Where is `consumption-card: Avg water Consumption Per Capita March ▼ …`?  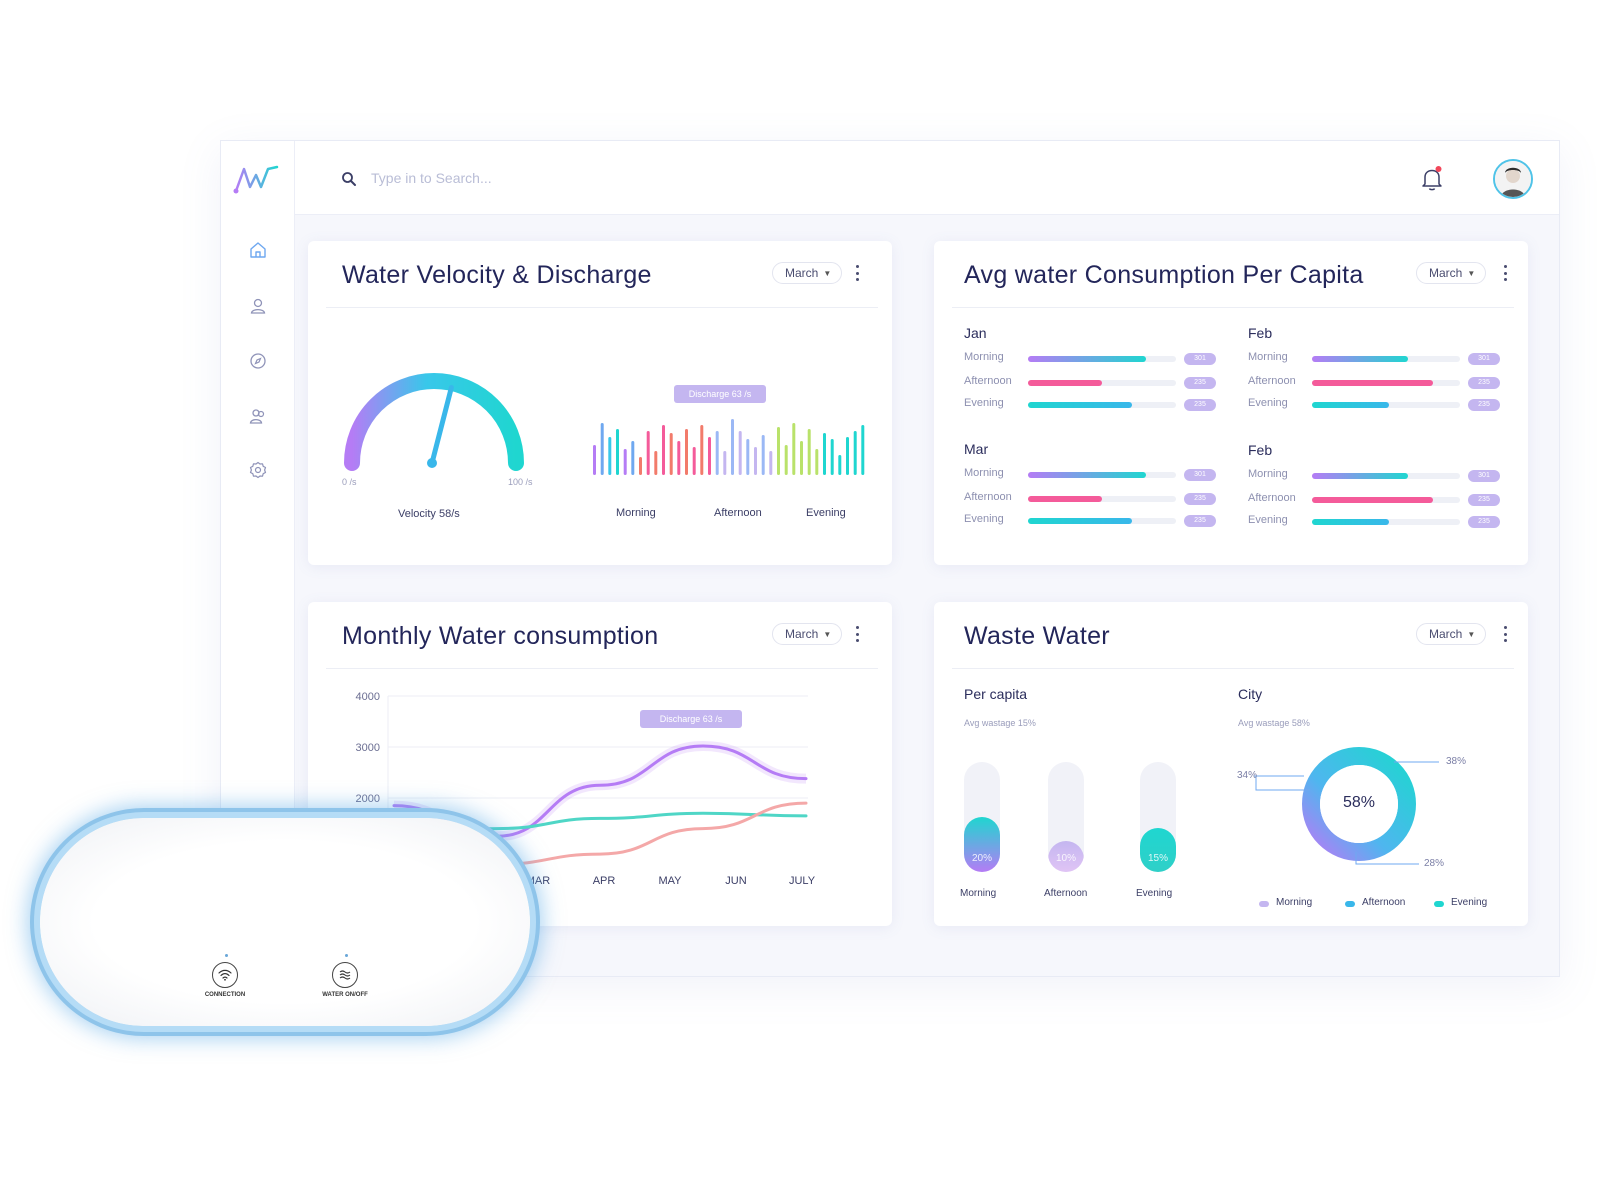
consumption-card: Avg water Consumption Per Capita March ▼ … is located at coordinates (1231, 403).